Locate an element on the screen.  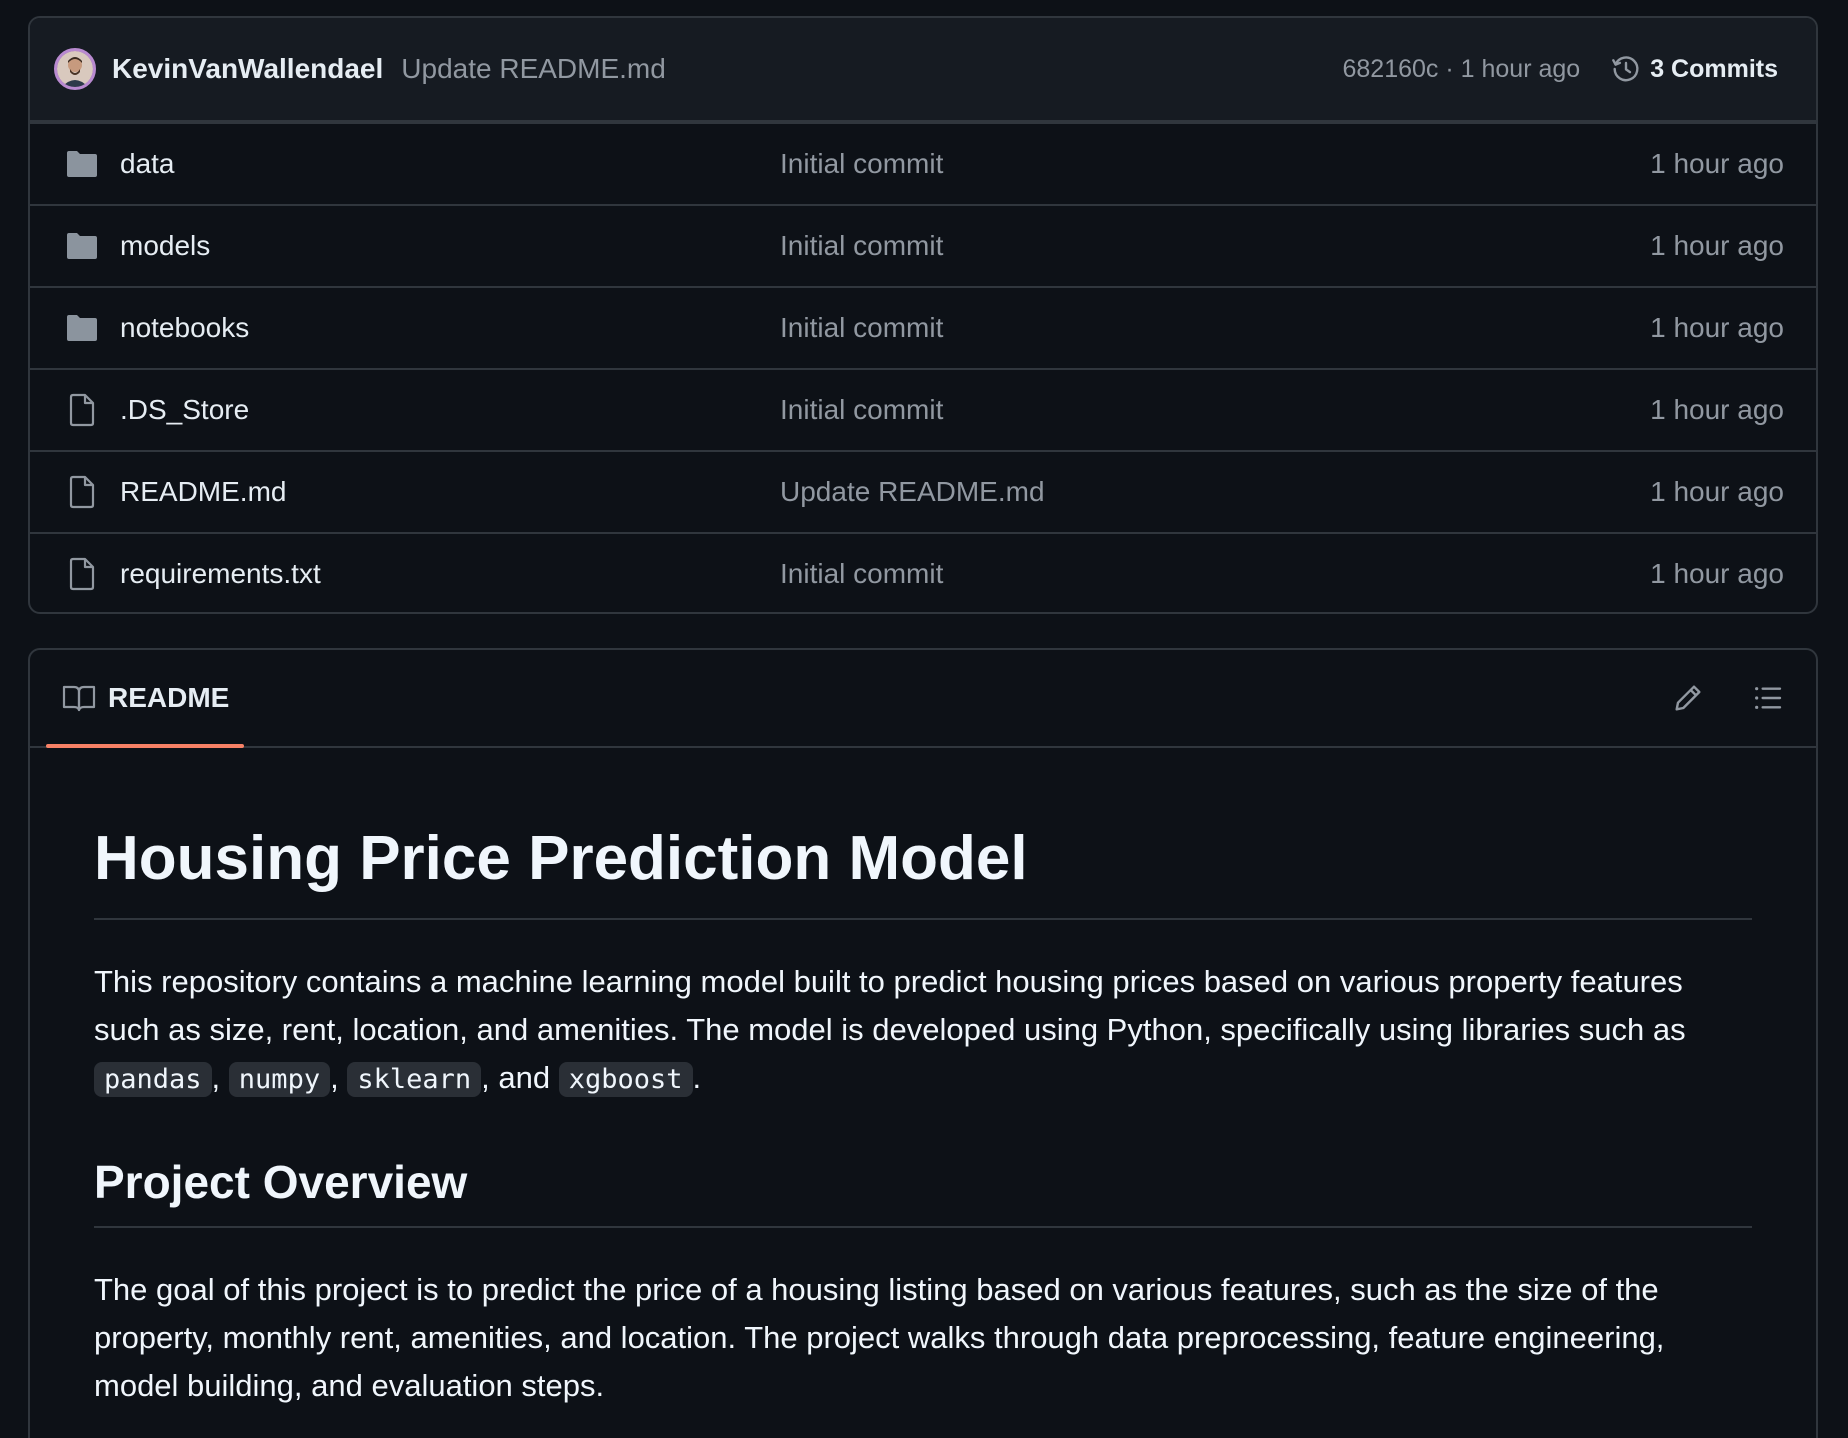
commit-author: KevinVanWallendael is located at coordinates (247, 69).